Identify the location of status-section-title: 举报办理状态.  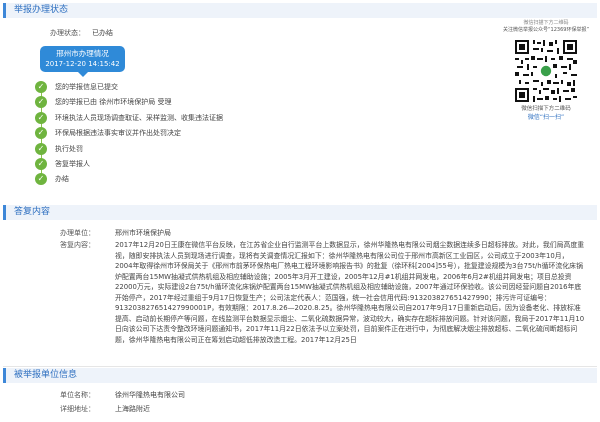
(41, 10).